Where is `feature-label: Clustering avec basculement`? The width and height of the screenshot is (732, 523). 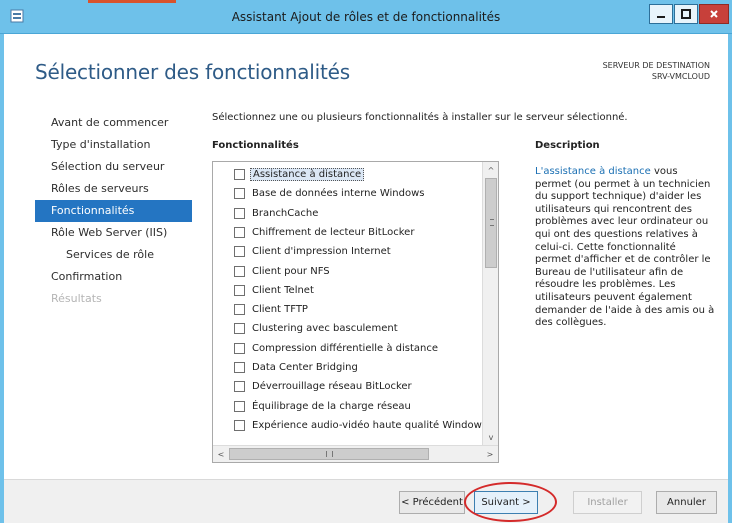
feature-label: Clustering avec basculement is located at coordinates (325, 329).